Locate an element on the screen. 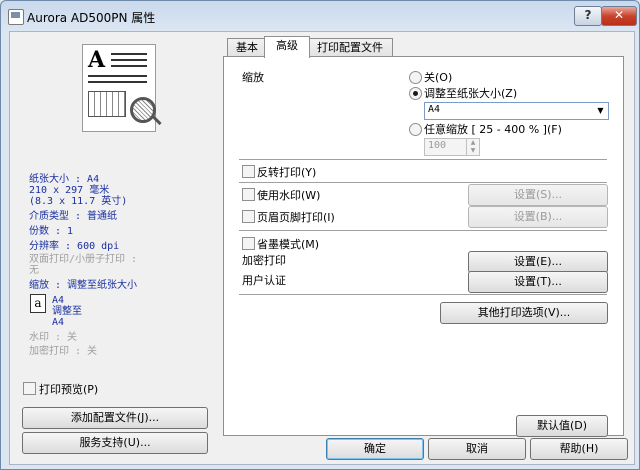 This screenshot has width=640, height=470. chevron-down-icon: ▼ is located at coordinates (600, 111).